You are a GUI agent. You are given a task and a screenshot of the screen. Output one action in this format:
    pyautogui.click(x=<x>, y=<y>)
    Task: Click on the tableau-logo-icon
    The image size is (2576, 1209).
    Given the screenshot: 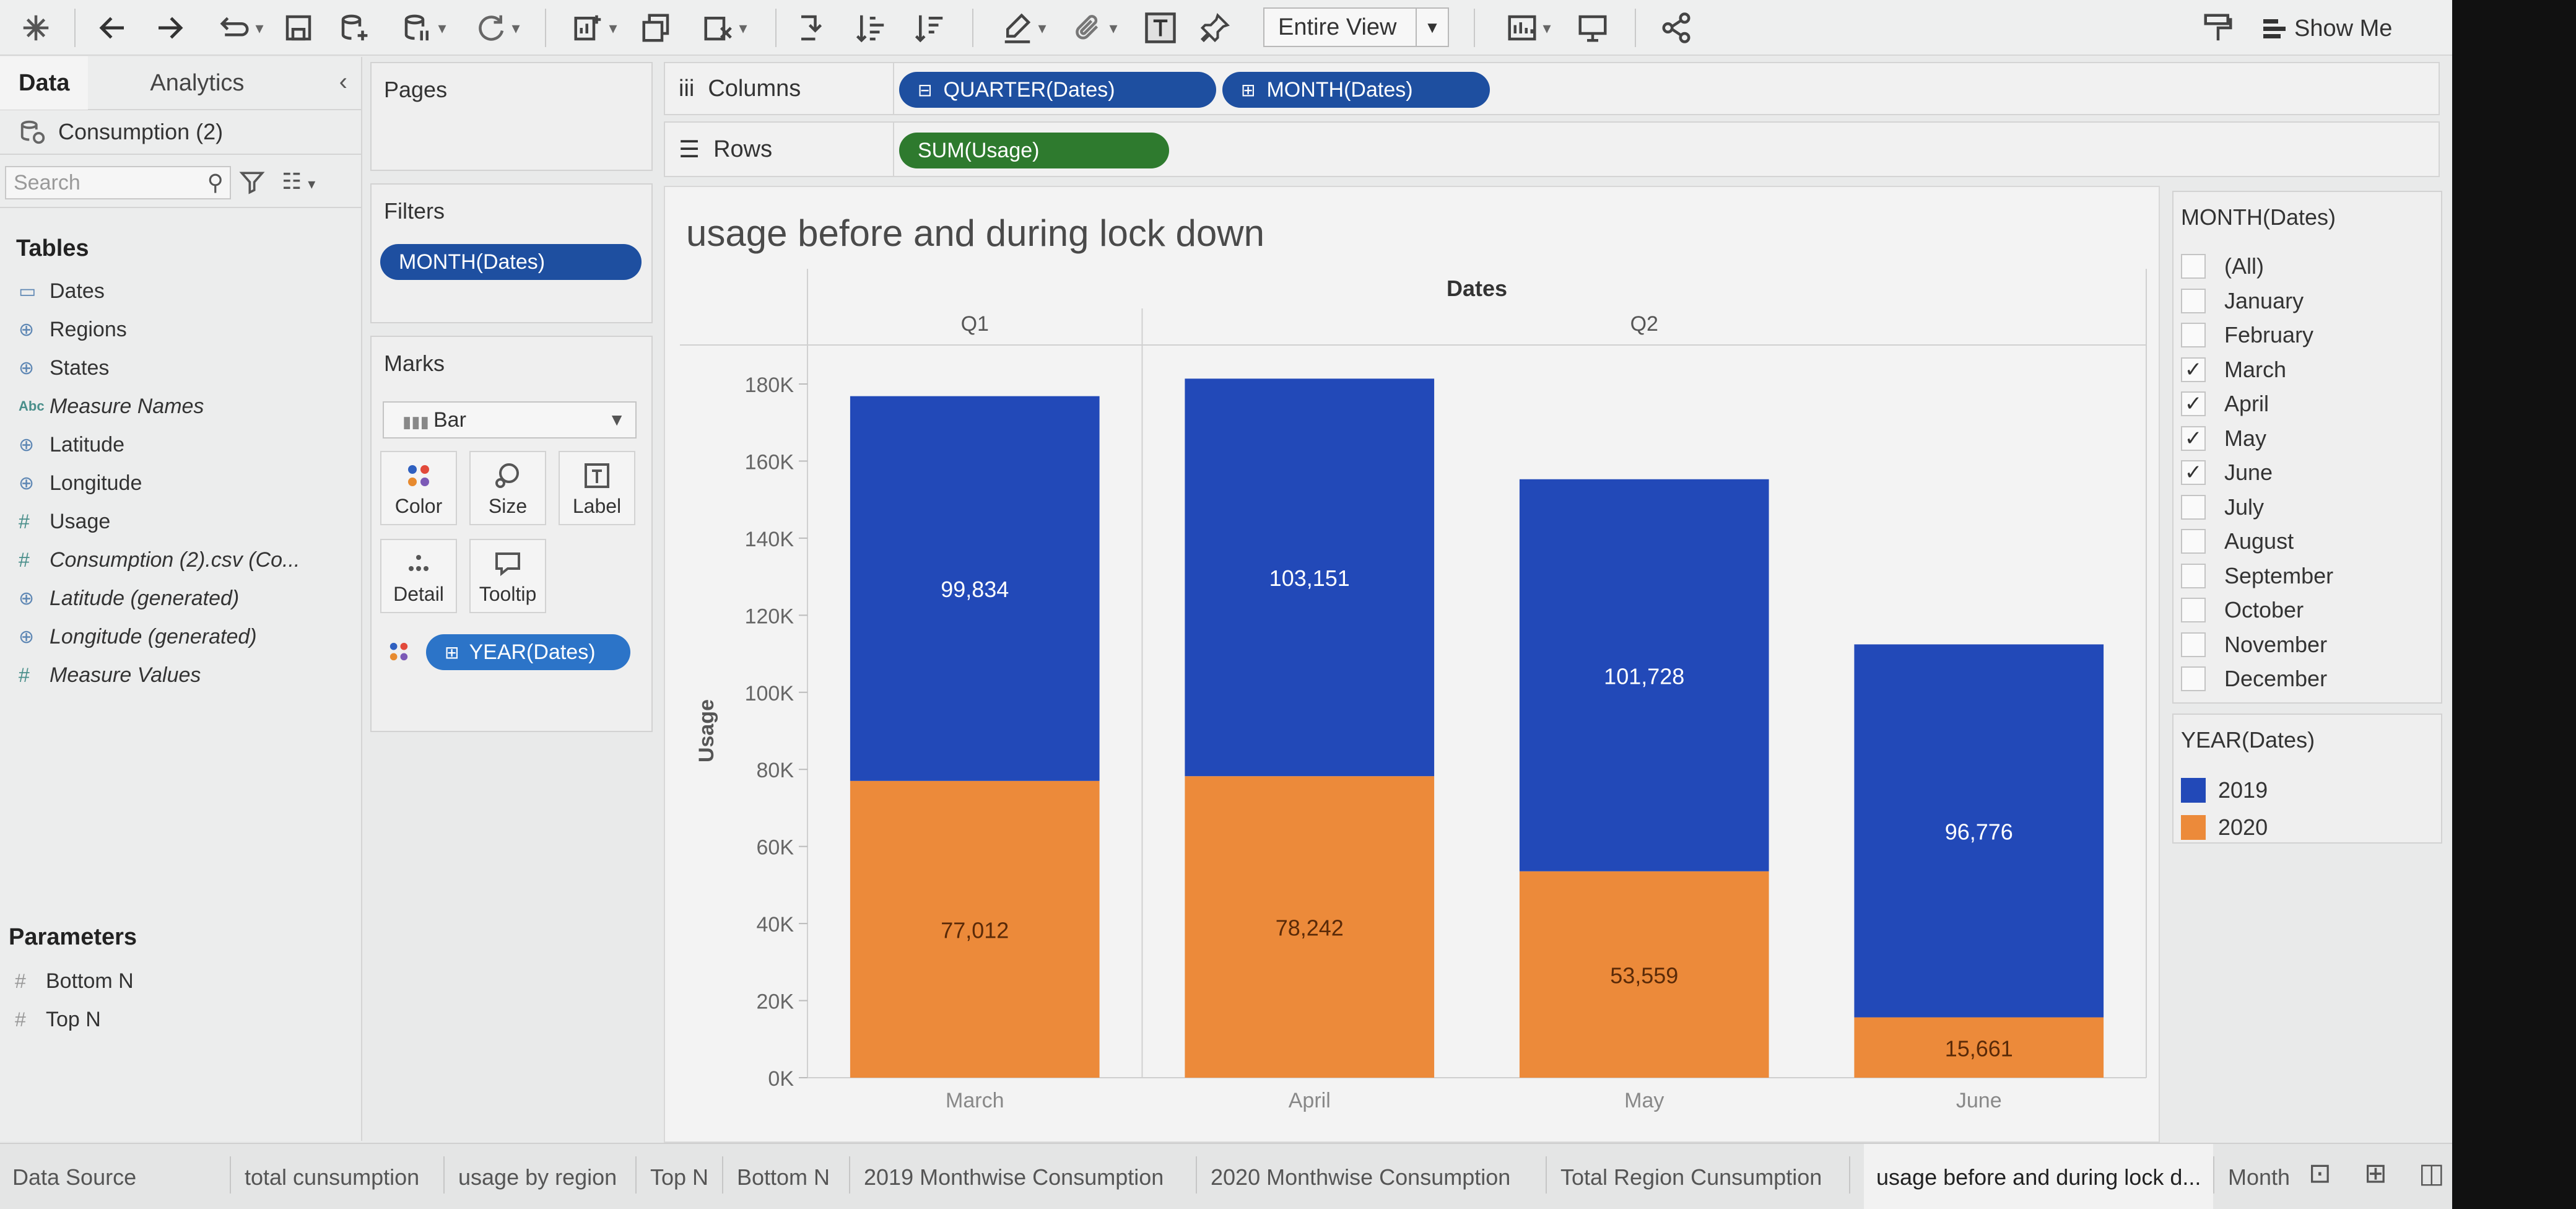 What is the action you would take?
    pyautogui.click(x=35, y=28)
    